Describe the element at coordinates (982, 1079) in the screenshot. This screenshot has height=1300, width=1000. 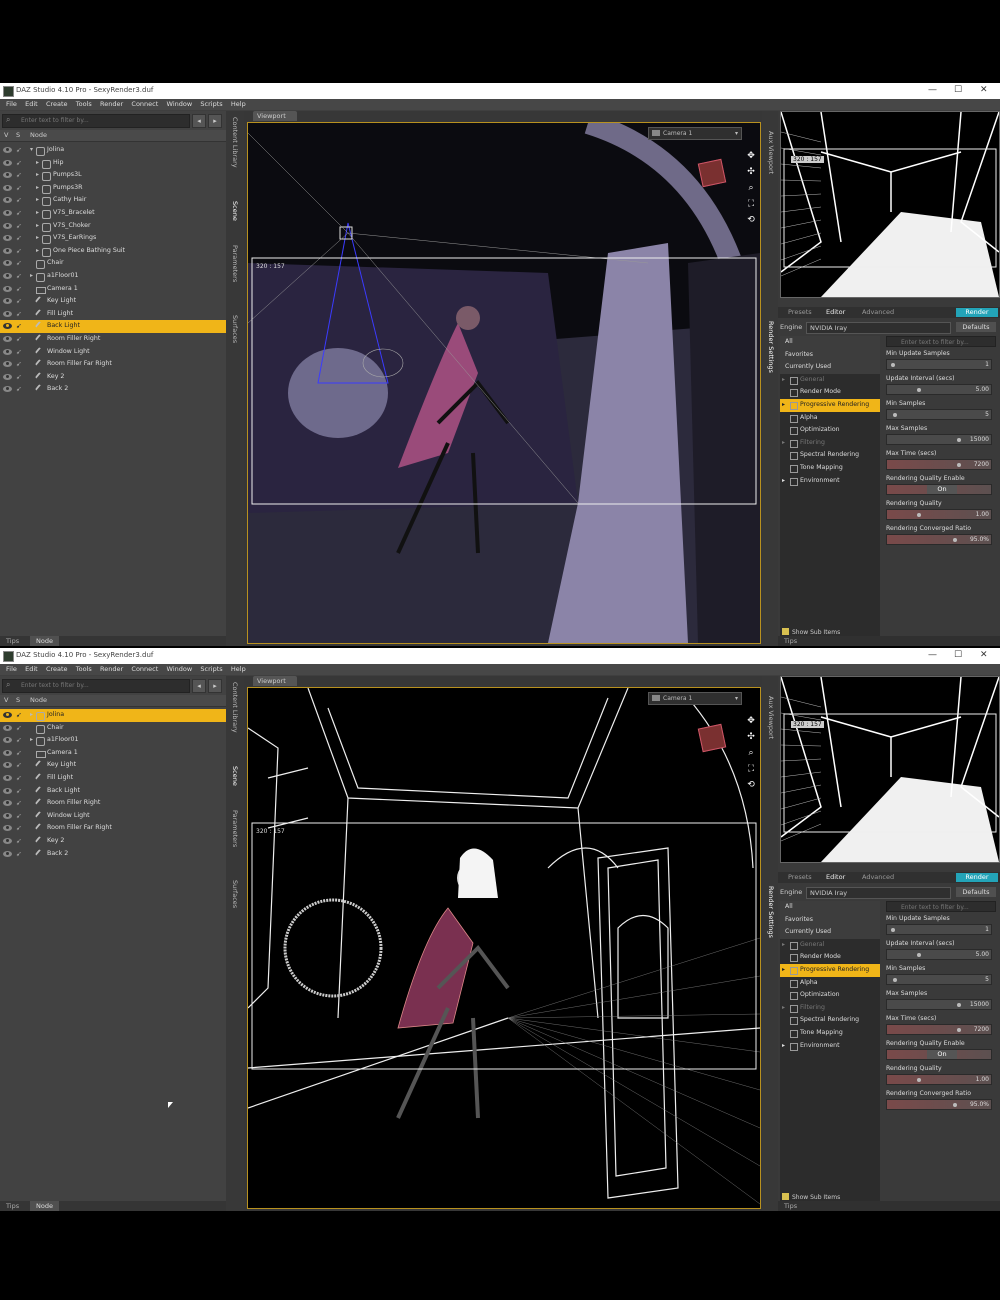
I see `property-value: 1.00` at that location.